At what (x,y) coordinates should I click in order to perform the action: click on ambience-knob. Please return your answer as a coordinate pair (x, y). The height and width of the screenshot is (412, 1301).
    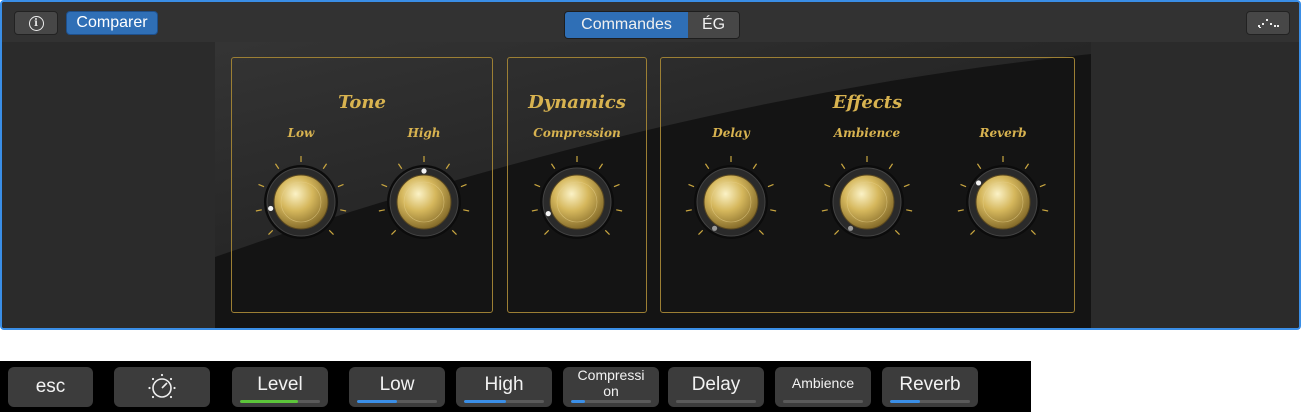
    Looking at the image, I should click on (867, 202).